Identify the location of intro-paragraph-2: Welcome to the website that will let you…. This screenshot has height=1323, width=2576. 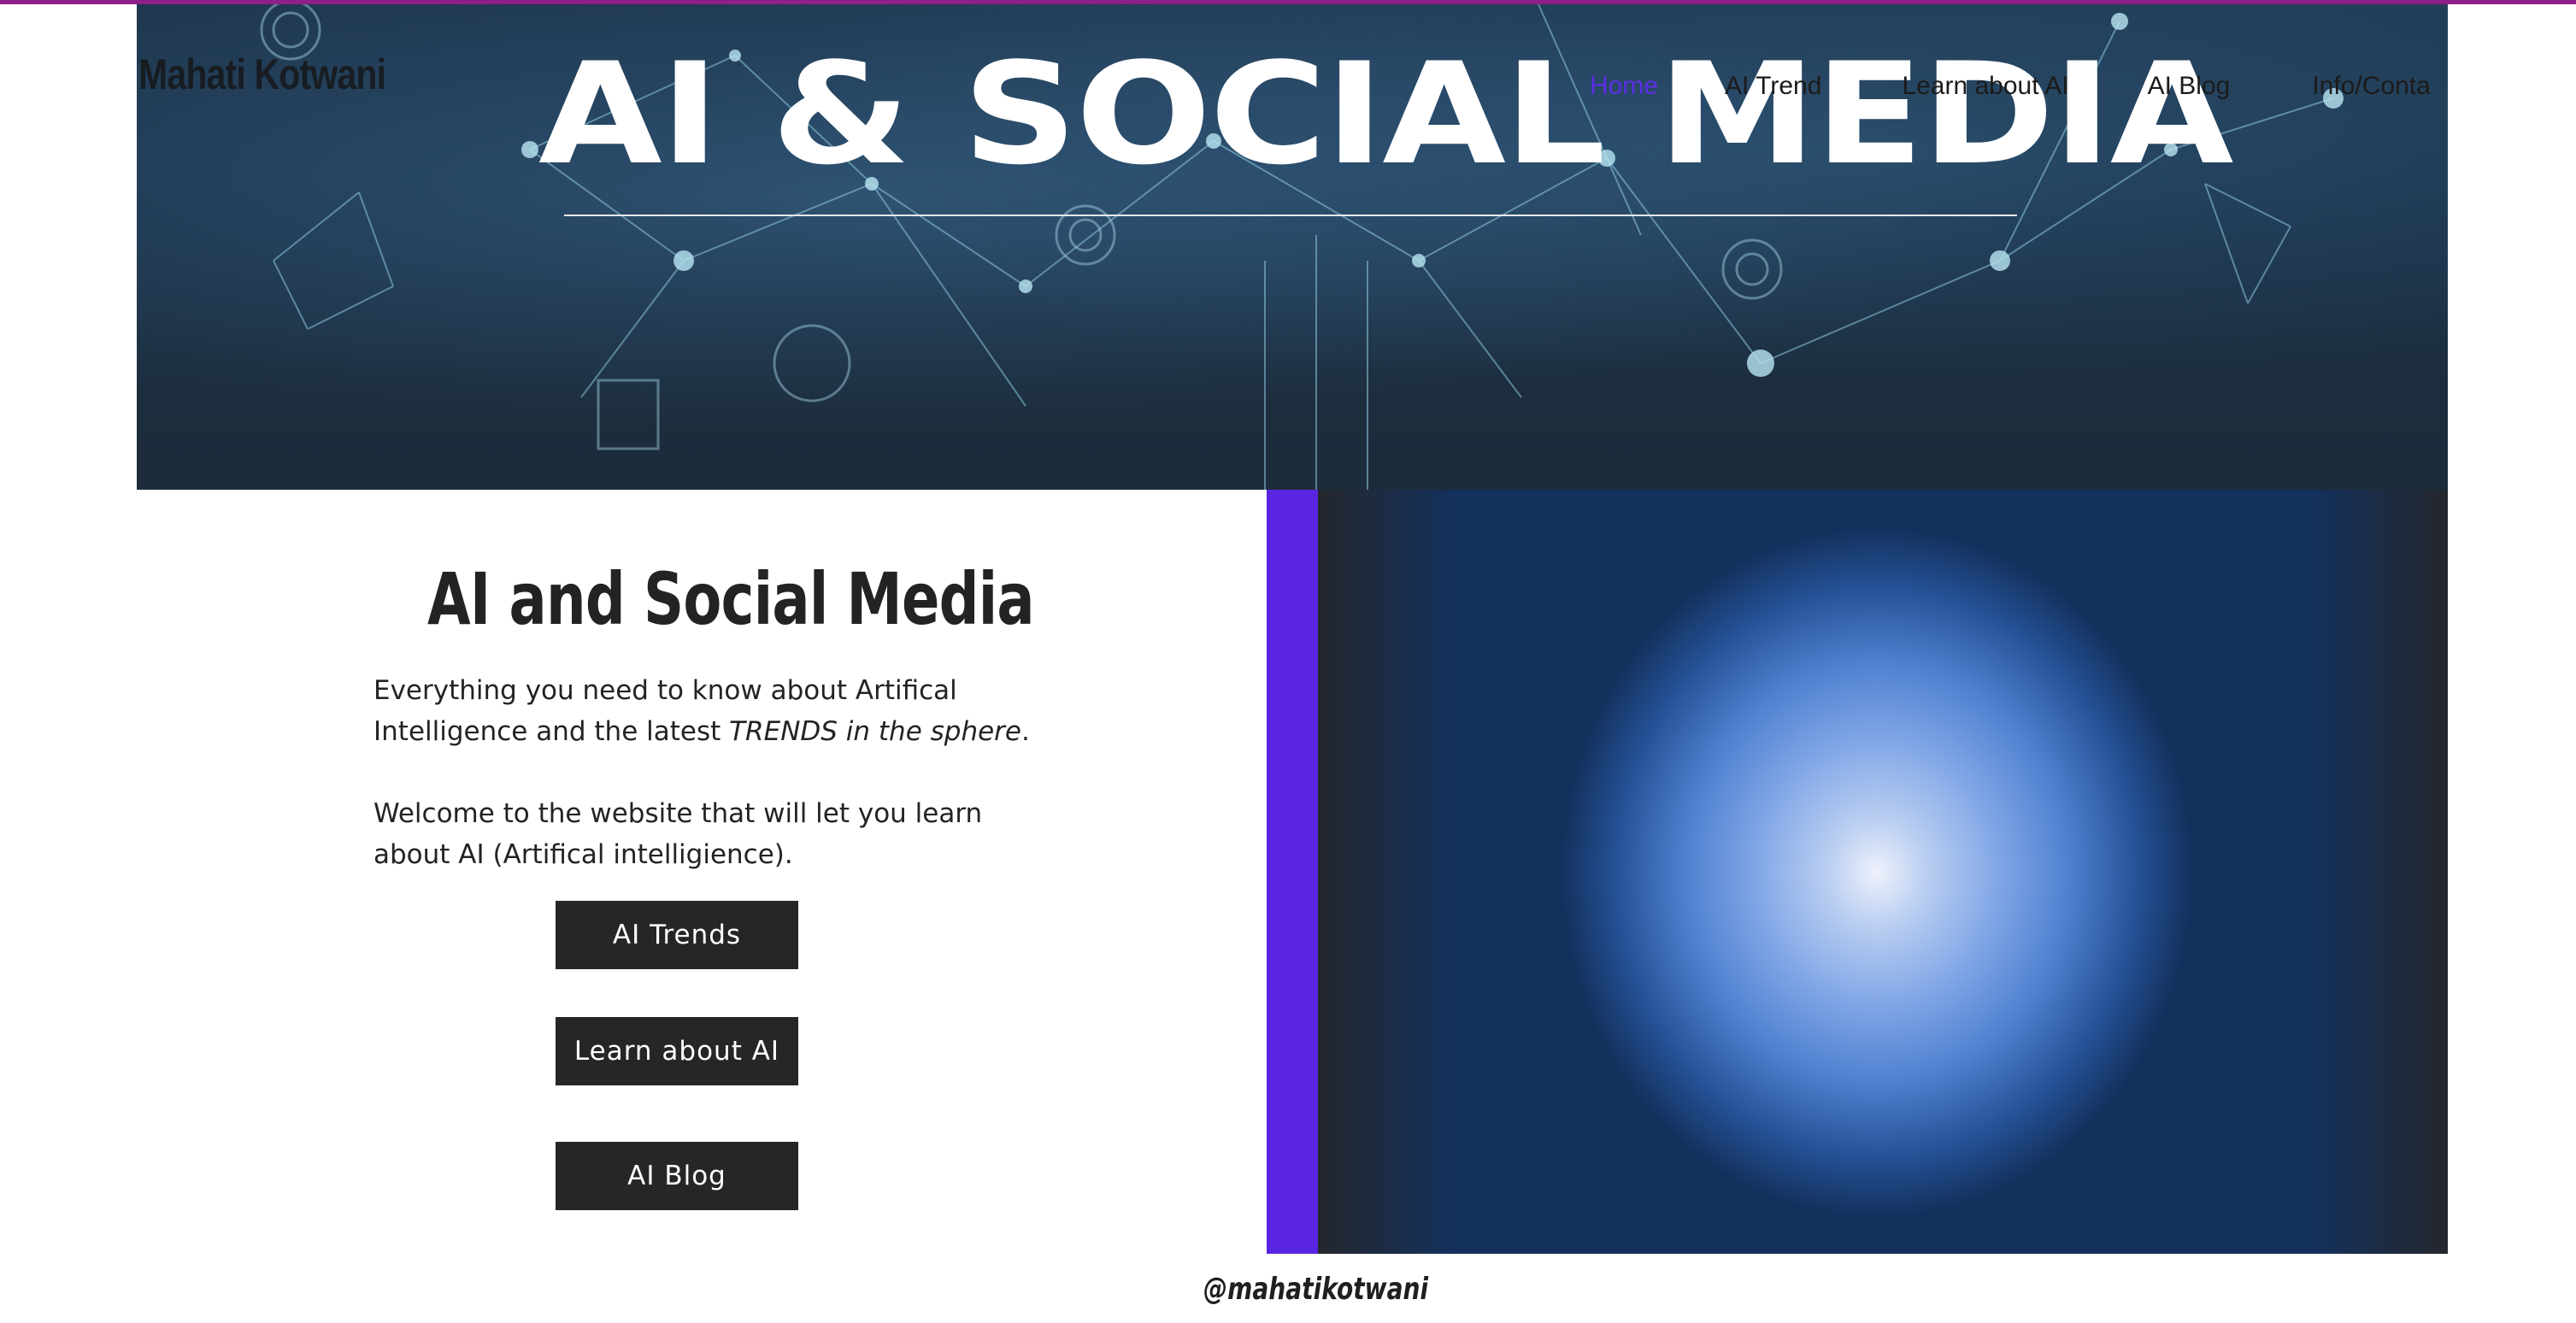
(678, 834).